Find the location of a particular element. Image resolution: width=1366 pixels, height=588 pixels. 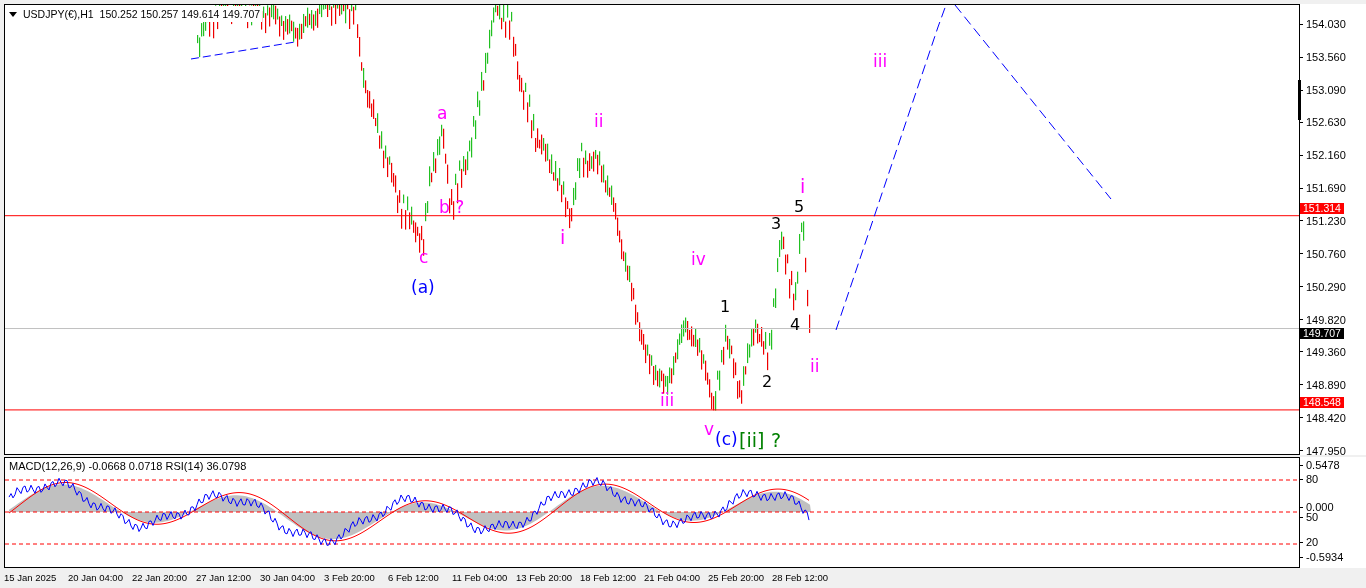

time-tick-label: 27 Jan 12:00 is located at coordinates (223, 577).